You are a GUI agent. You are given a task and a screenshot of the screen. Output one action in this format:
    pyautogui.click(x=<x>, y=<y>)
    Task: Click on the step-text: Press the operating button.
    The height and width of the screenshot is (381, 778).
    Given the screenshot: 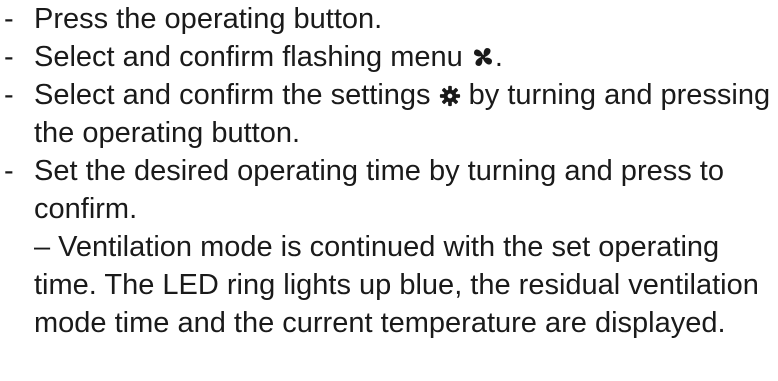 What is the action you would take?
    pyautogui.click(x=208, y=19)
    